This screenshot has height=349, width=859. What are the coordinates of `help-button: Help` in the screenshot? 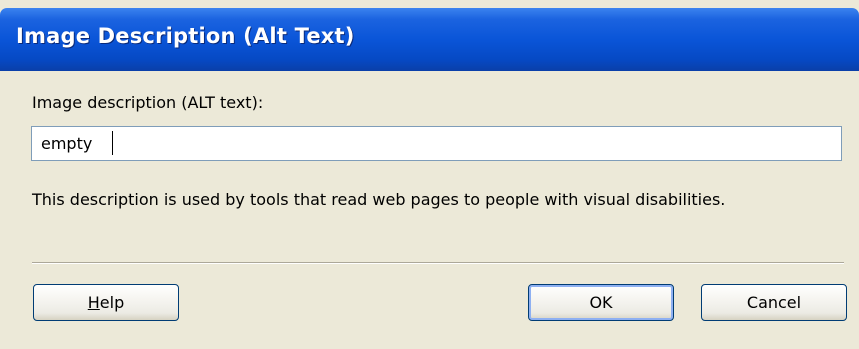 It's located at (106, 302).